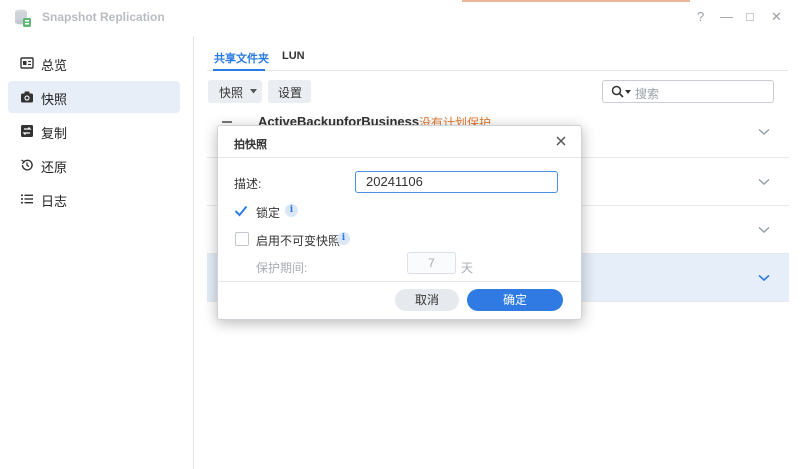 The width and height of the screenshot is (800, 469). I want to click on search-box: 搜索, so click(688, 91).